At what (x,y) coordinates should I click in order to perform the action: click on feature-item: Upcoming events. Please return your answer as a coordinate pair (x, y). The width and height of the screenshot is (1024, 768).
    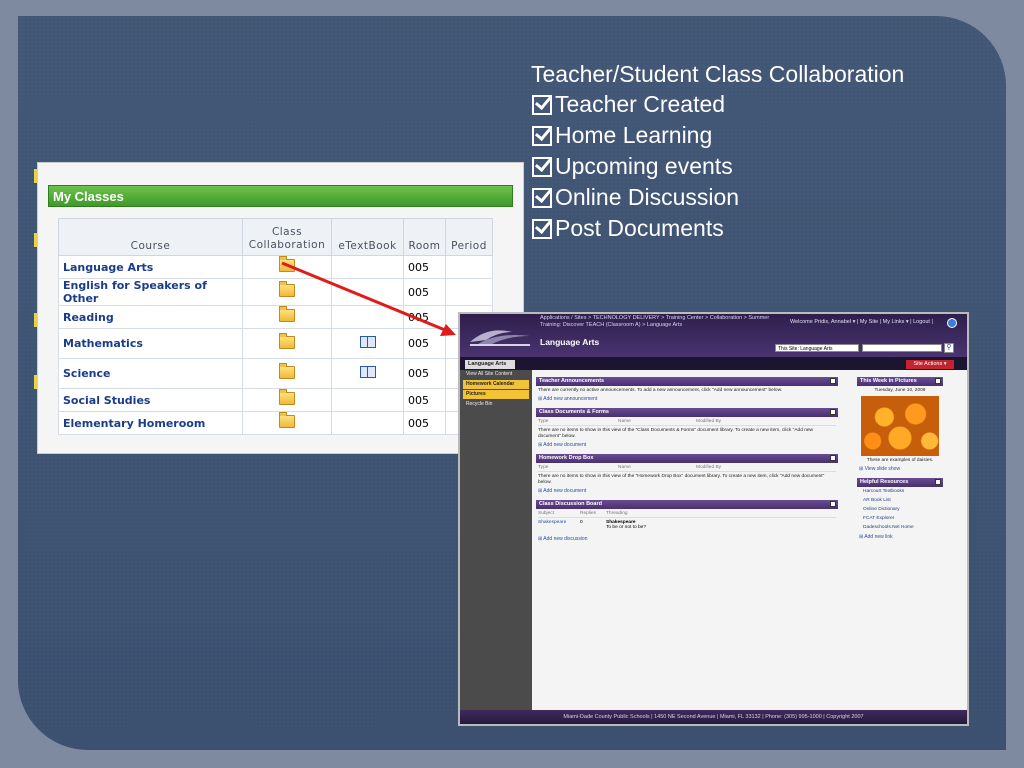
    Looking at the image, I should click on (635, 166).